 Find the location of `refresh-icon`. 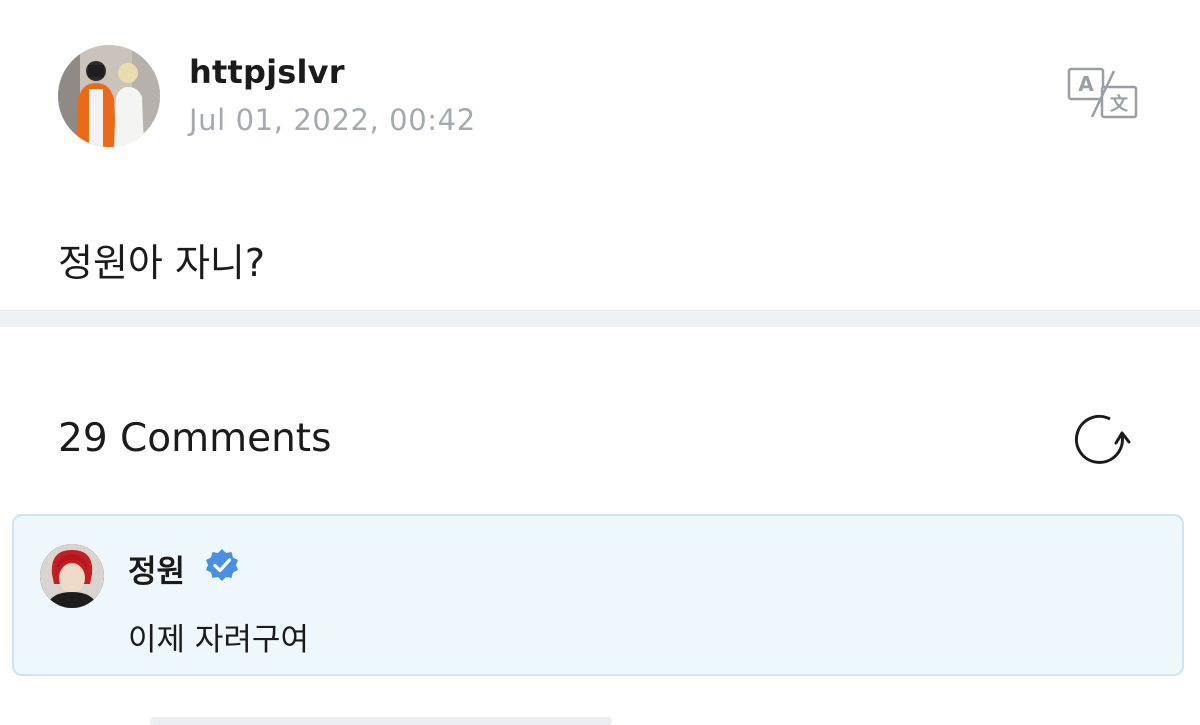

refresh-icon is located at coordinates (1102, 439).